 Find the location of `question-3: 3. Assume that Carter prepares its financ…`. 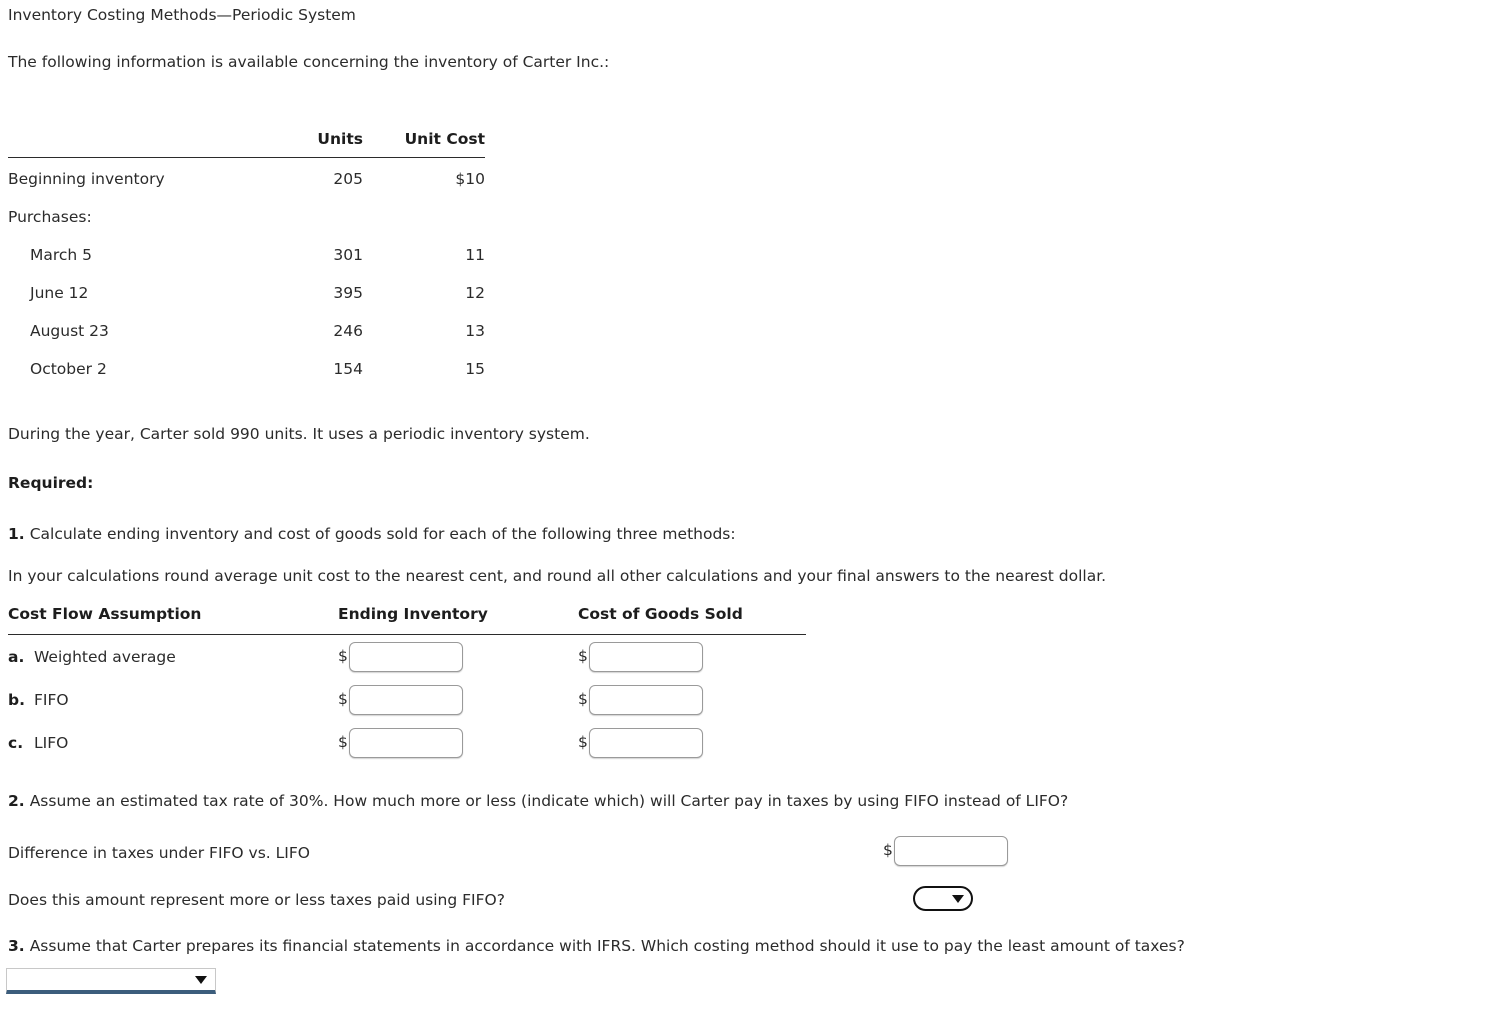

question-3: 3. Assume that Carter prepares its financ… is located at coordinates (596, 946).